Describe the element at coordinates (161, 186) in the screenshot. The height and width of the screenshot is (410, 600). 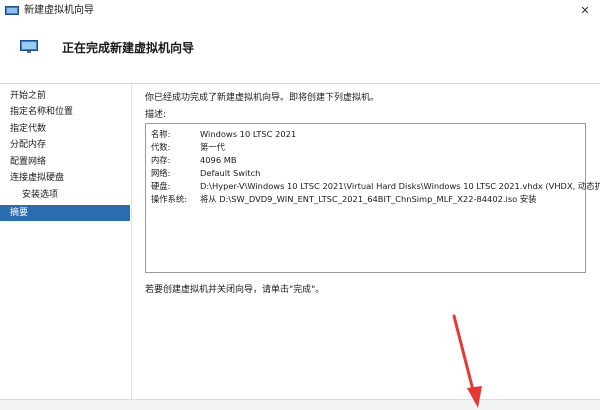
I see `summary-key: 硬盘:` at that location.